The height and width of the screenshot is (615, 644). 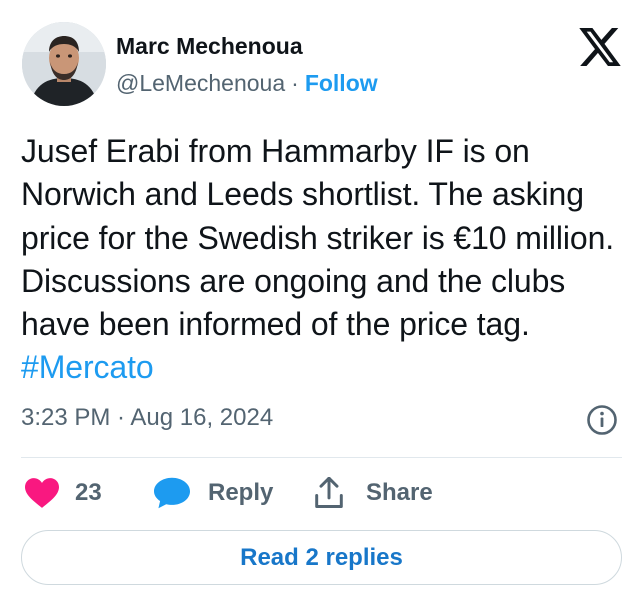 What do you see at coordinates (241, 492) in the screenshot?
I see `reply-label: Reply` at bounding box center [241, 492].